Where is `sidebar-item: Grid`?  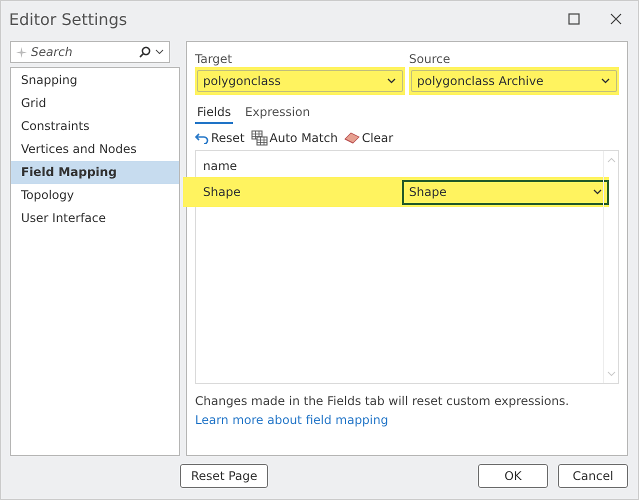 sidebar-item: Grid is located at coordinates (95, 103).